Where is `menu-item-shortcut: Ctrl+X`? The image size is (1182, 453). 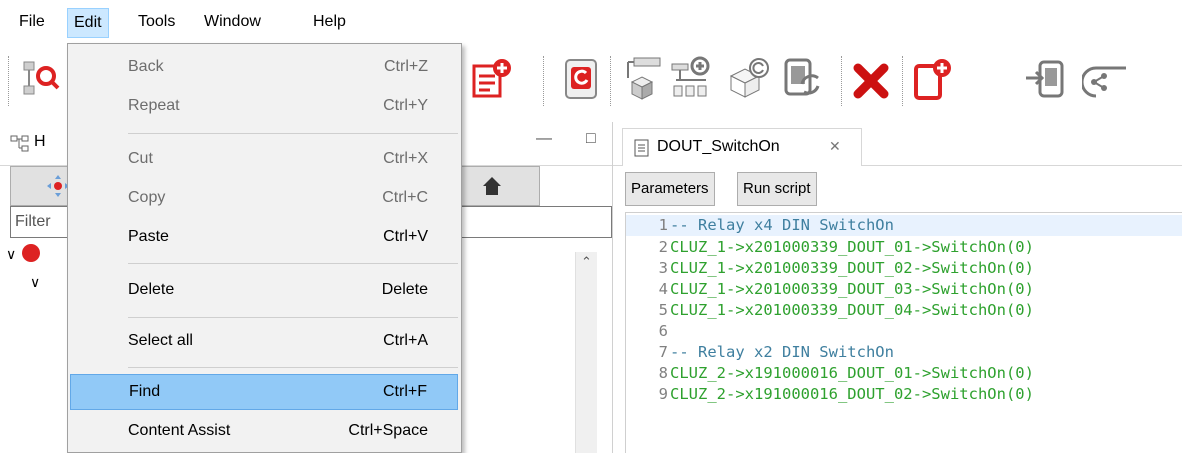 menu-item-shortcut: Ctrl+X is located at coordinates (405, 158).